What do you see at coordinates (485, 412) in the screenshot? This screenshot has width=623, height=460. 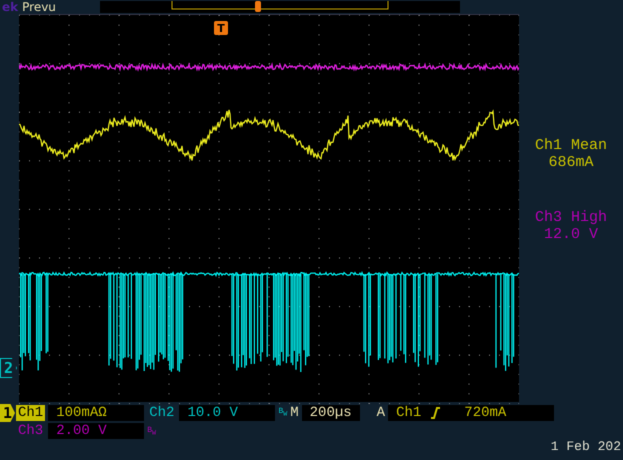 I see `trigger-level: 720mA` at bounding box center [485, 412].